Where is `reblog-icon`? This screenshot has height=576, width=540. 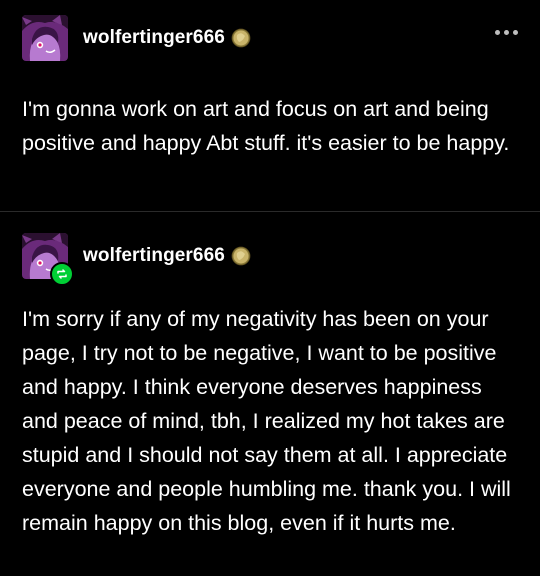
reblog-icon is located at coordinates (62, 274).